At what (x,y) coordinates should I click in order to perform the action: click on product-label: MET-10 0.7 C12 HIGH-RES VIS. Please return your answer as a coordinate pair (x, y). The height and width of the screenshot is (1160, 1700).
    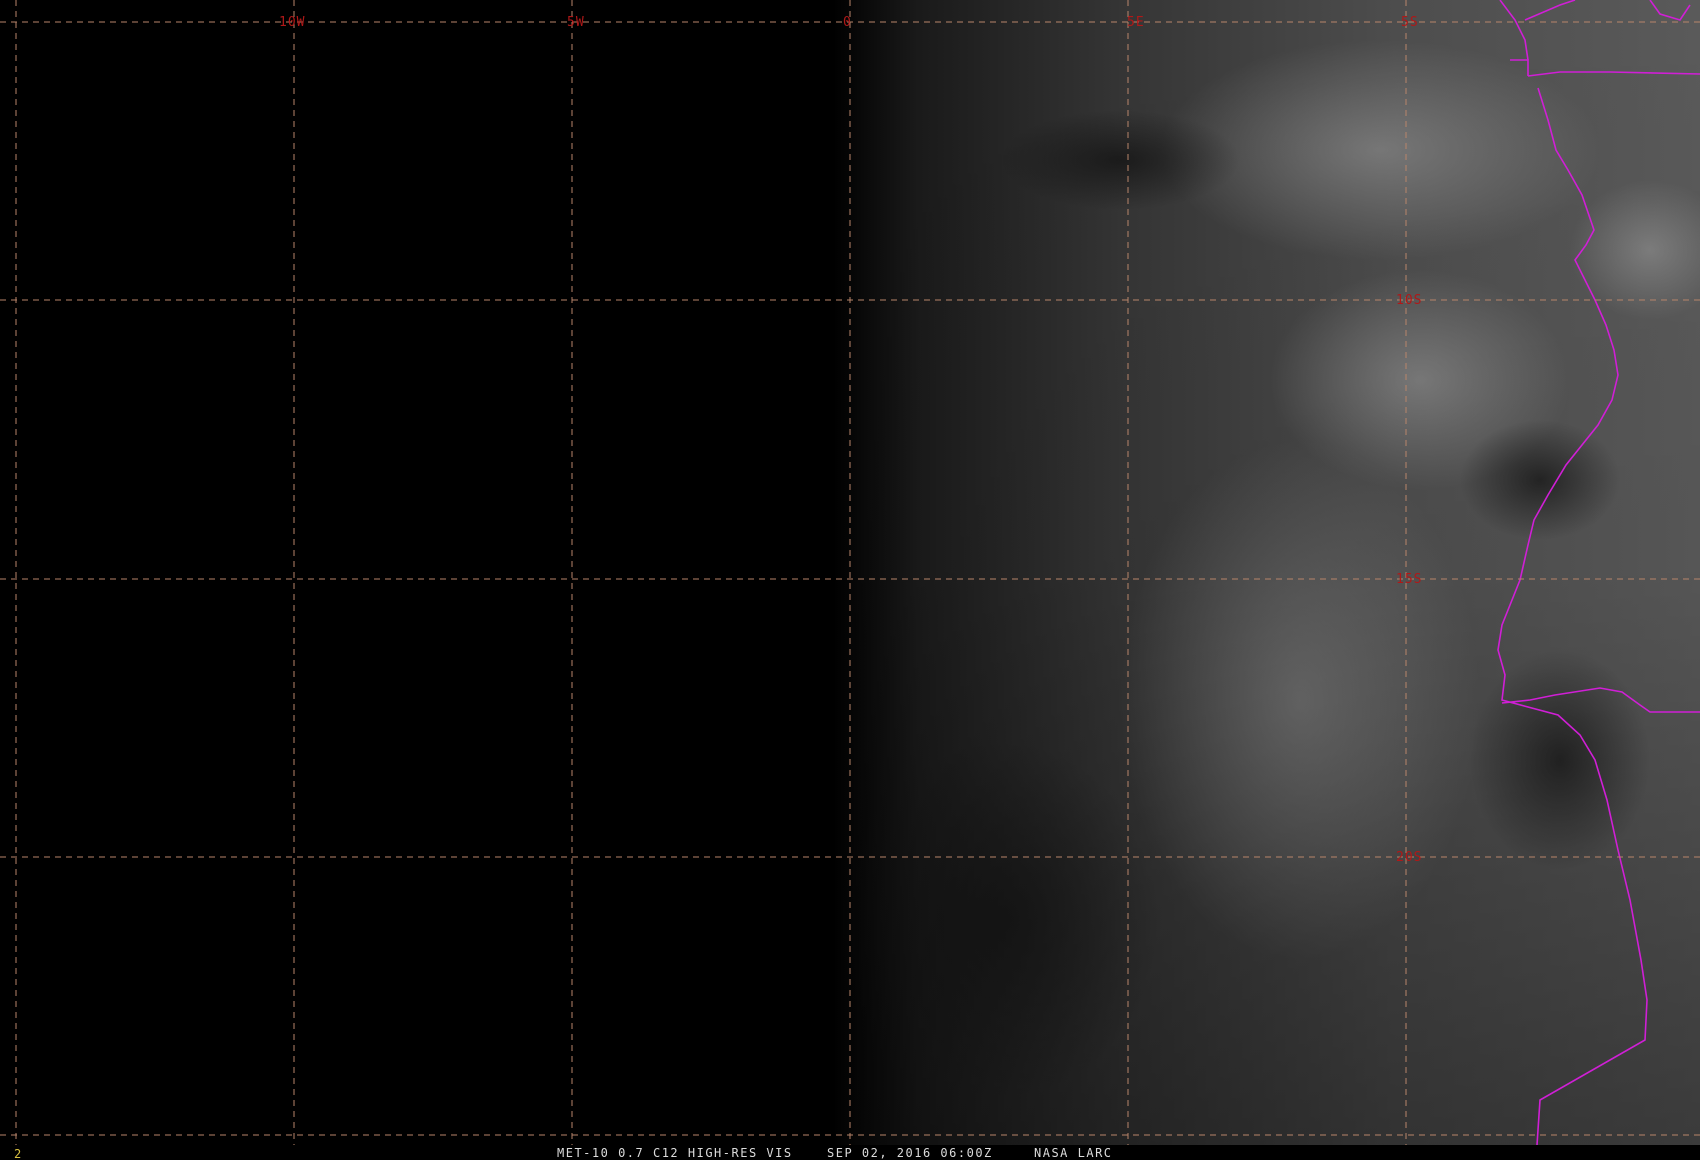
    Looking at the image, I should click on (675, 1153).